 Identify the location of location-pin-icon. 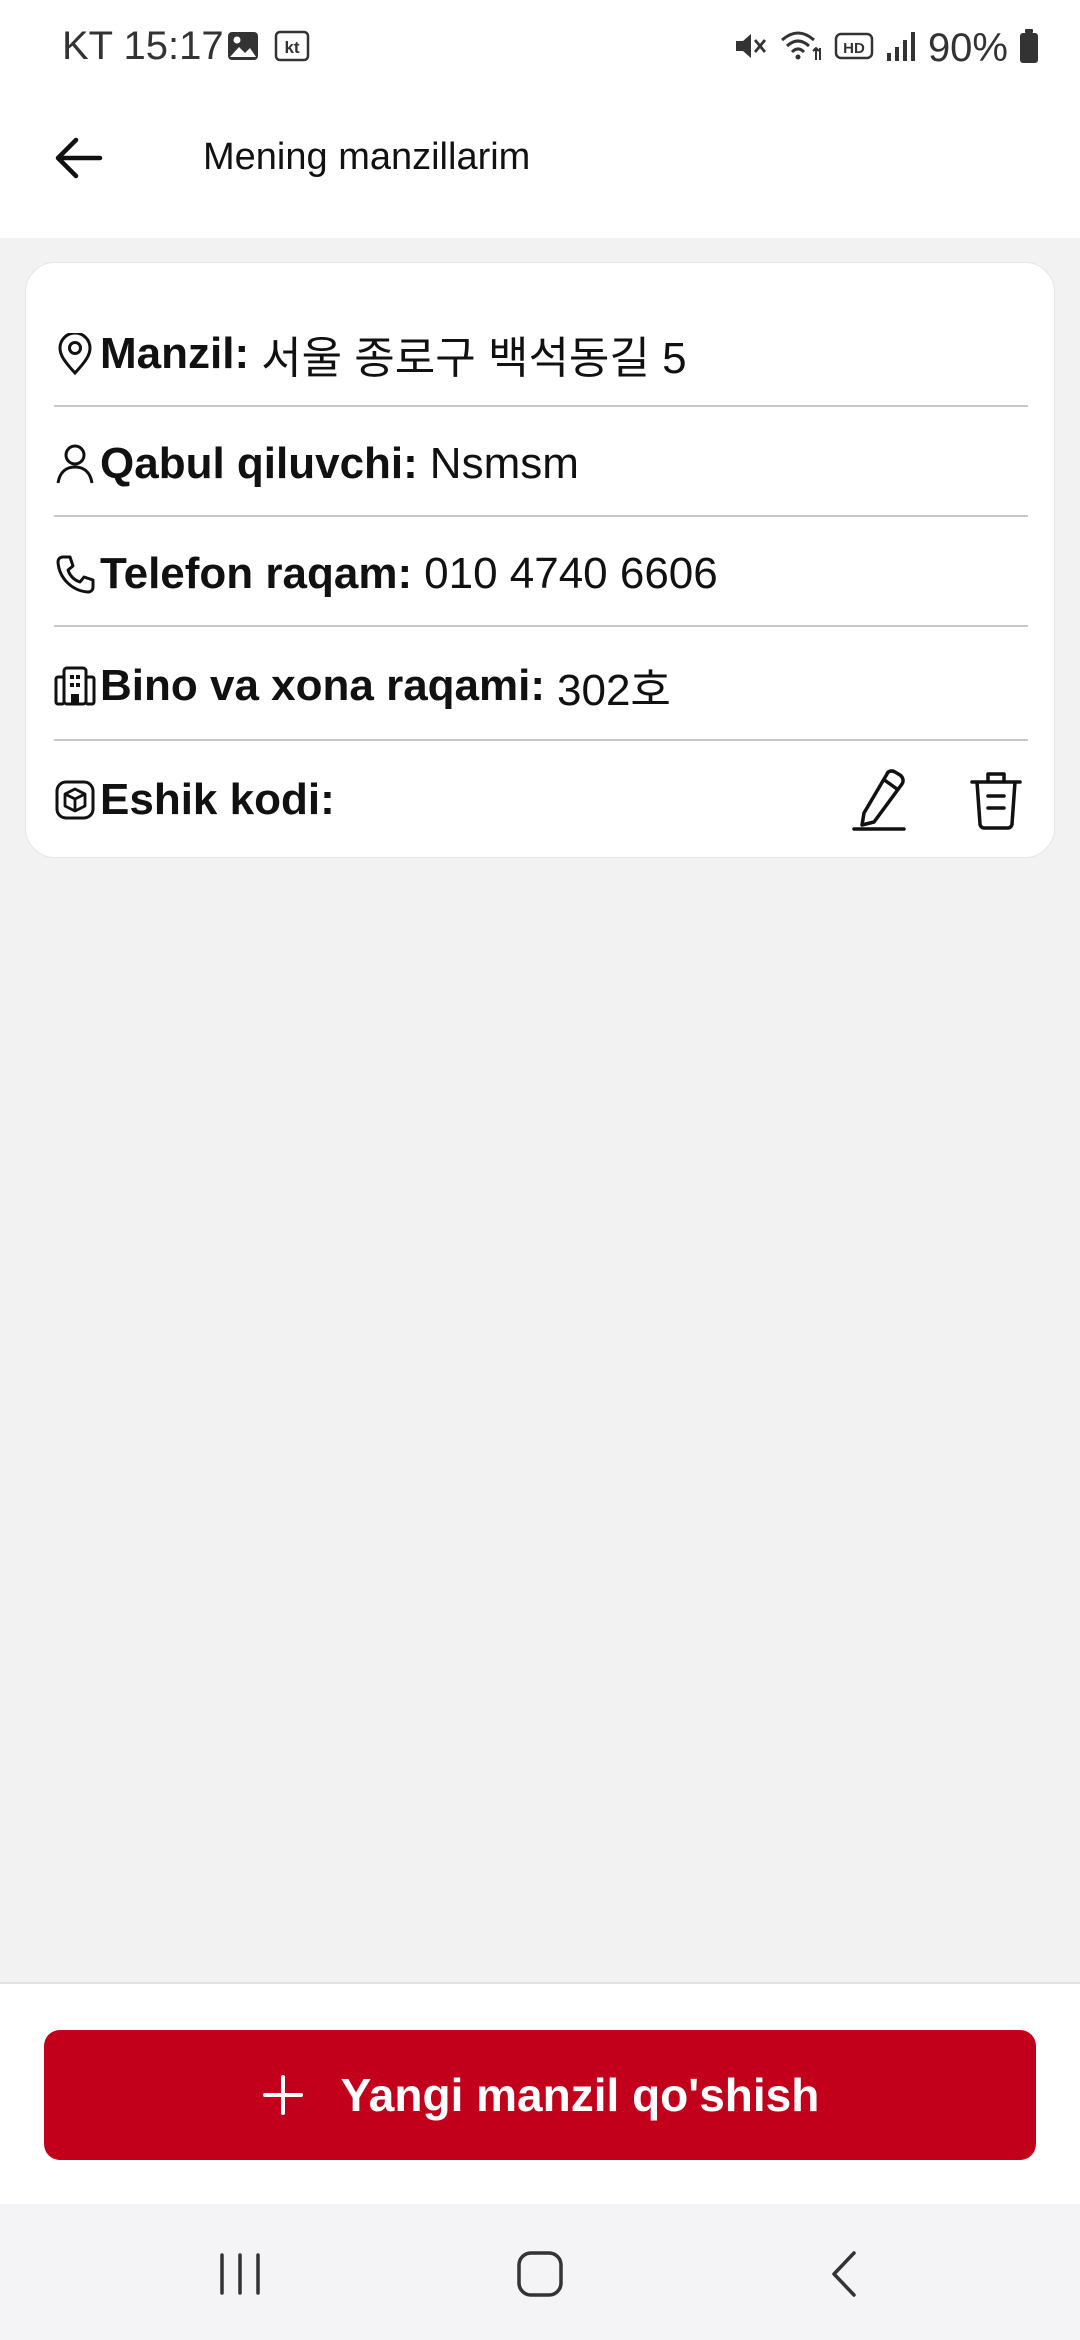
(75, 354).